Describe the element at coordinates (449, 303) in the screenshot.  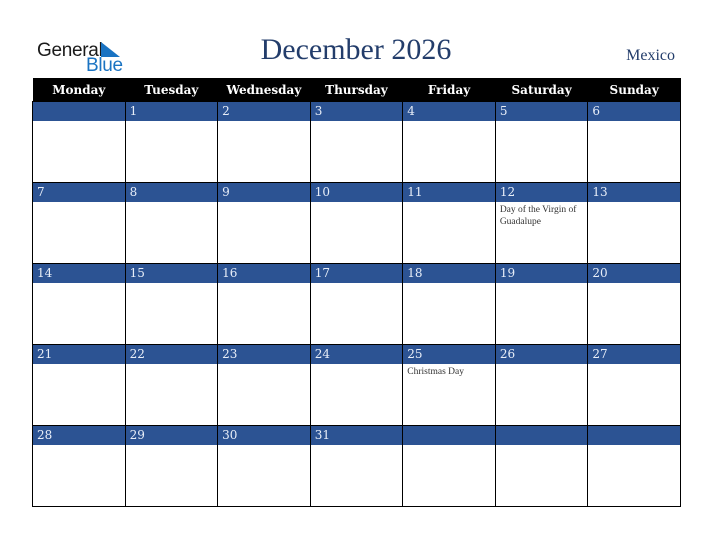
I see `day-cell: 18` at that location.